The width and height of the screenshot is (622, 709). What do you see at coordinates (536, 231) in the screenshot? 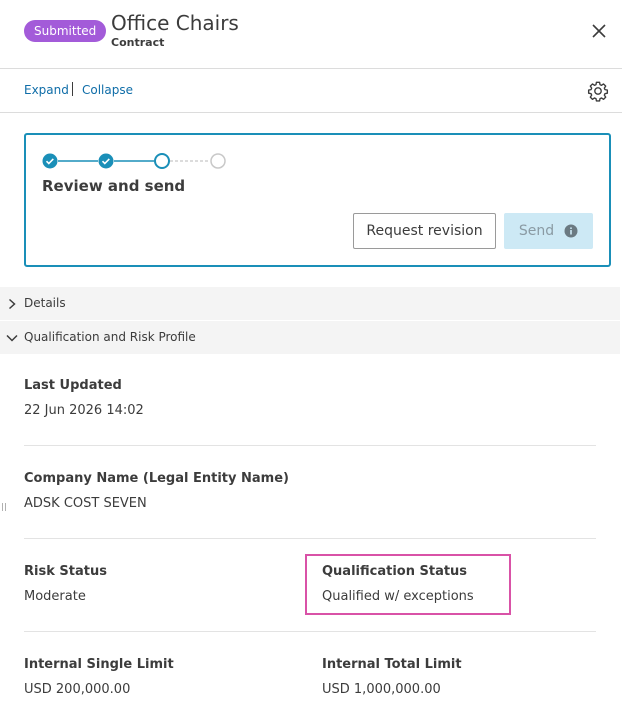
I see `send-button-label: Send` at bounding box center [536, 231].